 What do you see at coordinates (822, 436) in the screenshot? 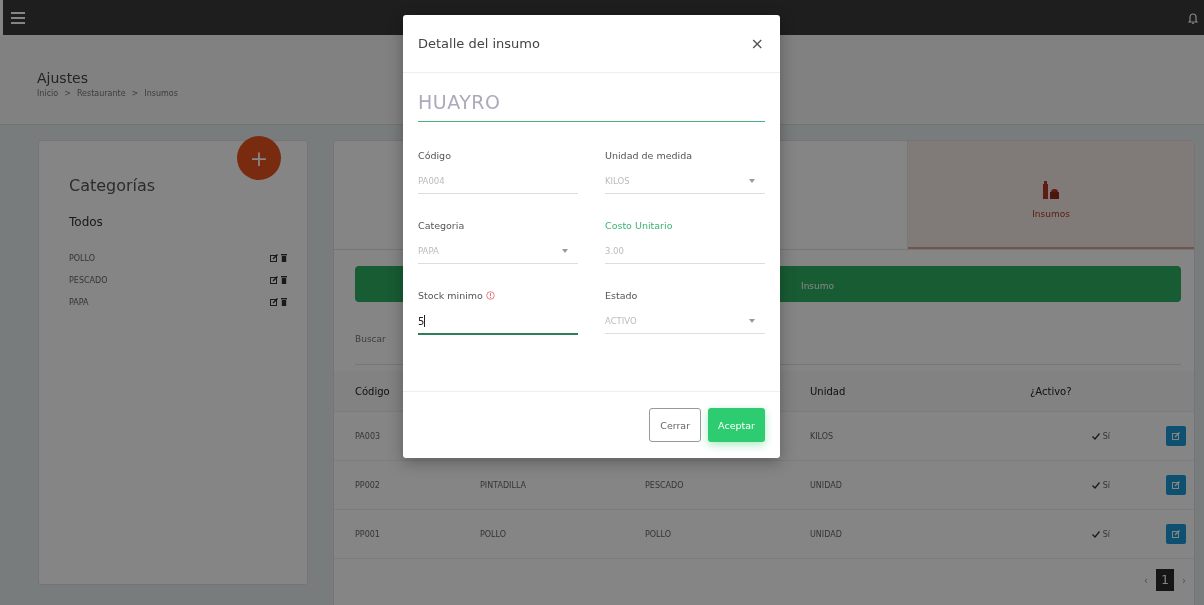
I see `table-cell-text: KILOS` at bounding box center [822, 436].